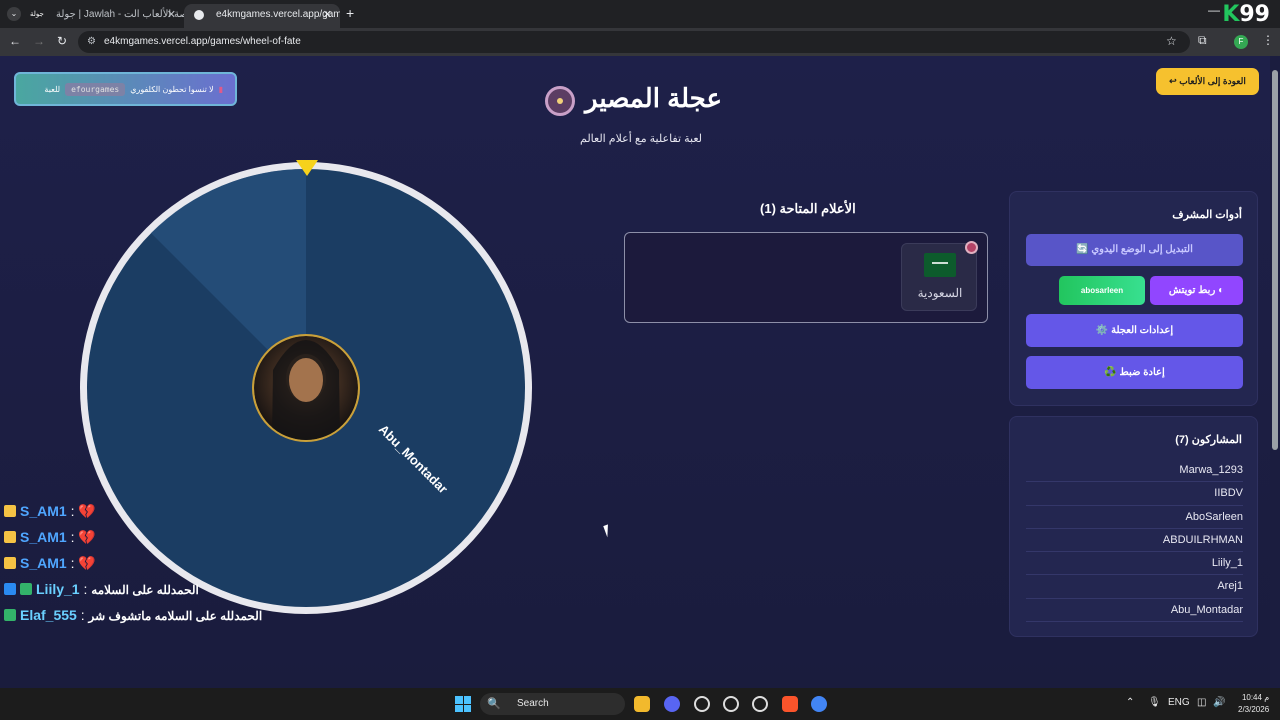 The height and width of the screenshot is (720, 1280). I want to click on list-item: AboSarleen, so click(1134, 517).